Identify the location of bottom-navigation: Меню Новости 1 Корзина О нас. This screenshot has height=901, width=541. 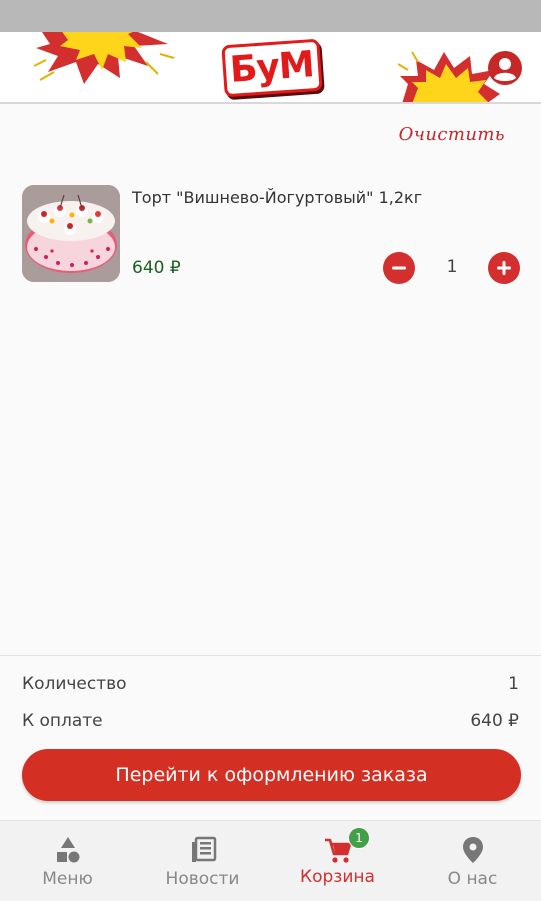
(270, 860).